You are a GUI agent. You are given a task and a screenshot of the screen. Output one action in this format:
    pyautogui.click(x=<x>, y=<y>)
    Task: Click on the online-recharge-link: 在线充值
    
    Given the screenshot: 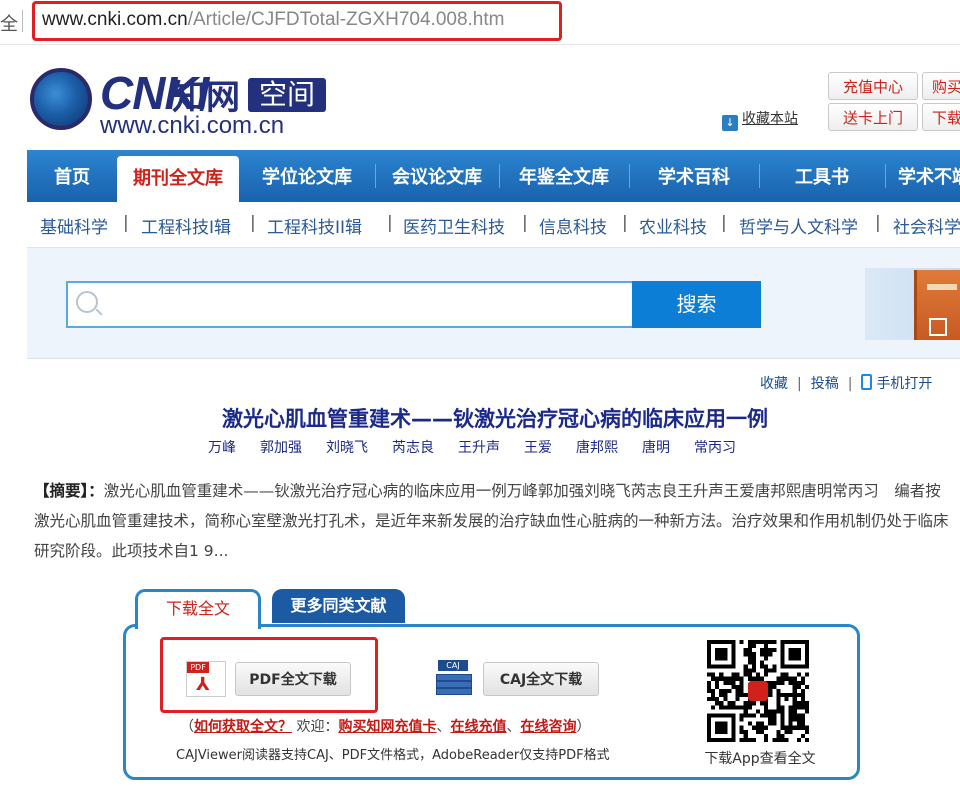 What is the action you would take?
    pyautogui.click(x=478, y=727)
    